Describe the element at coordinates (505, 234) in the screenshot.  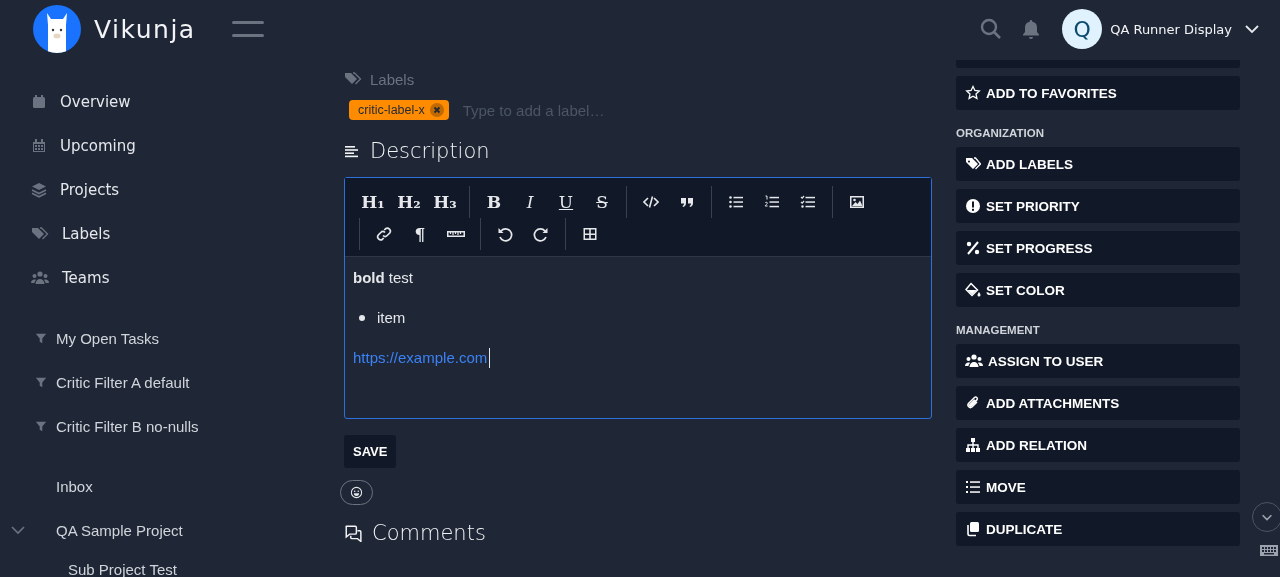
I see `undo-icon` at that location.